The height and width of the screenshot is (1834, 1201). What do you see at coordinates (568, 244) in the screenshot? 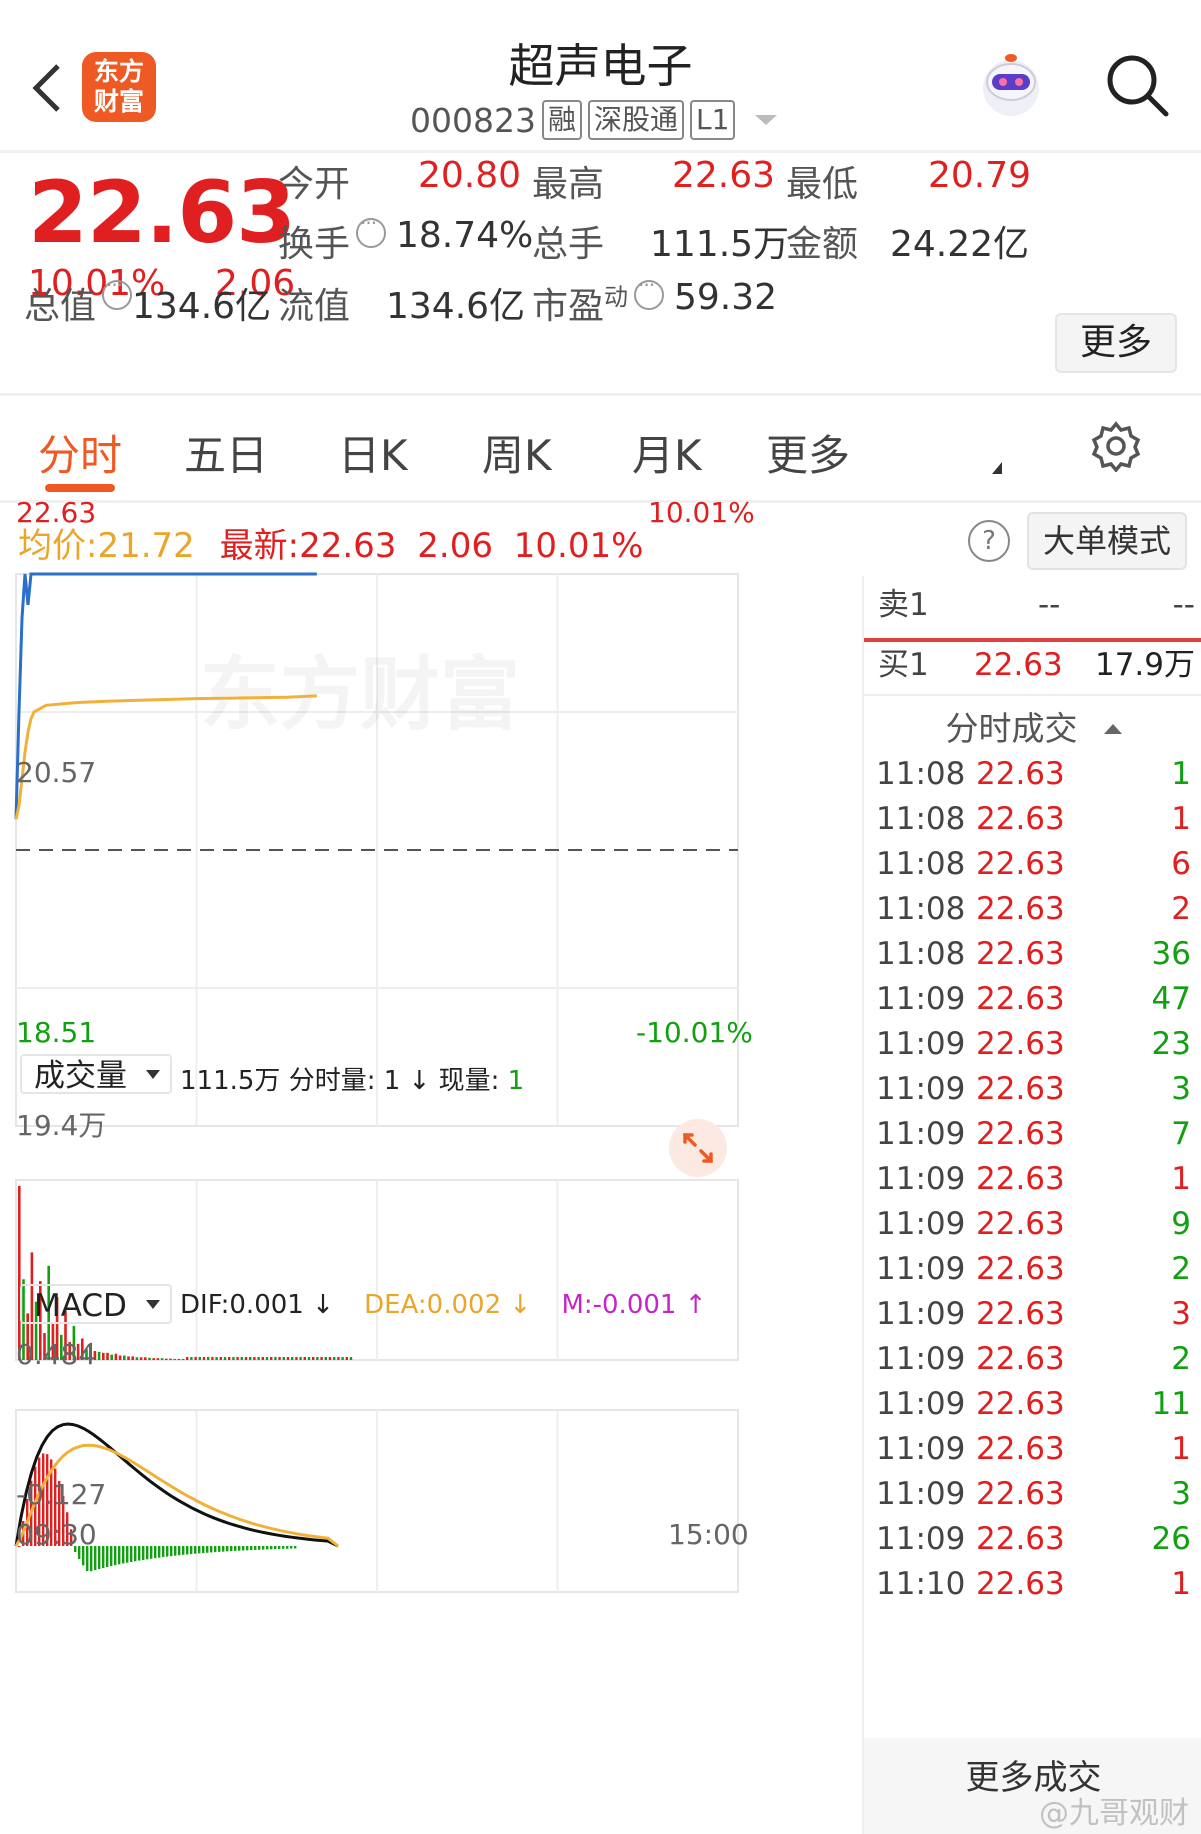
I see `volume-stat: 总手` at bounding box center [568, 244].